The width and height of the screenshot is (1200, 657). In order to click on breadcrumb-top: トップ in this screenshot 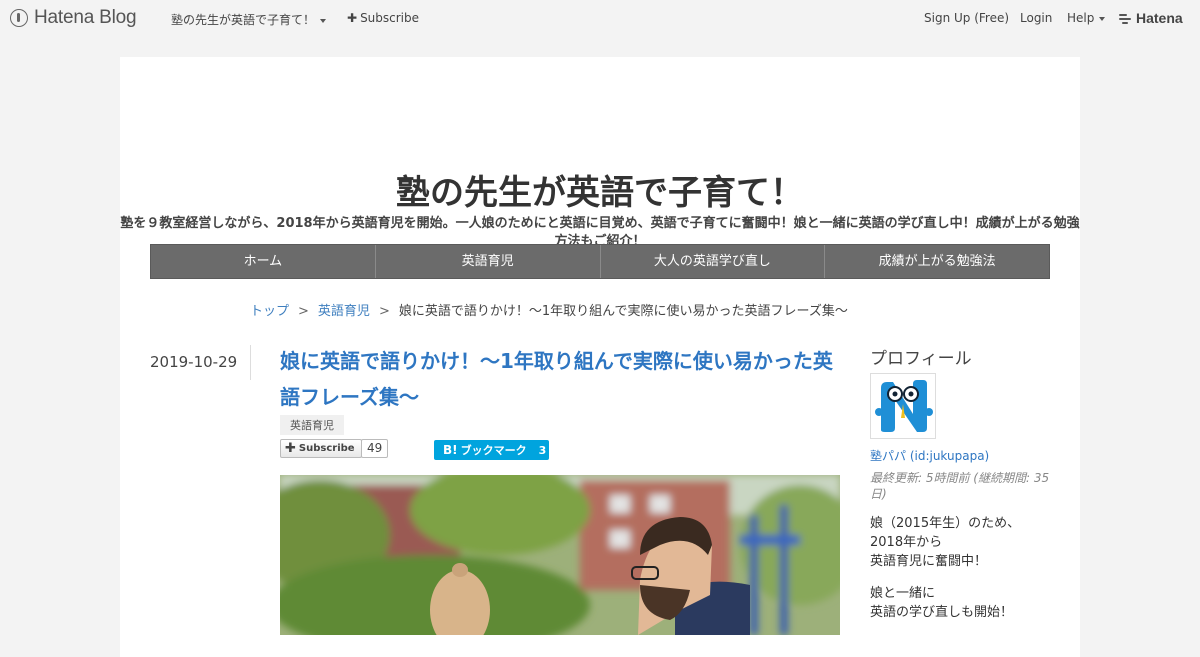, I will do `click(269, 311)`.